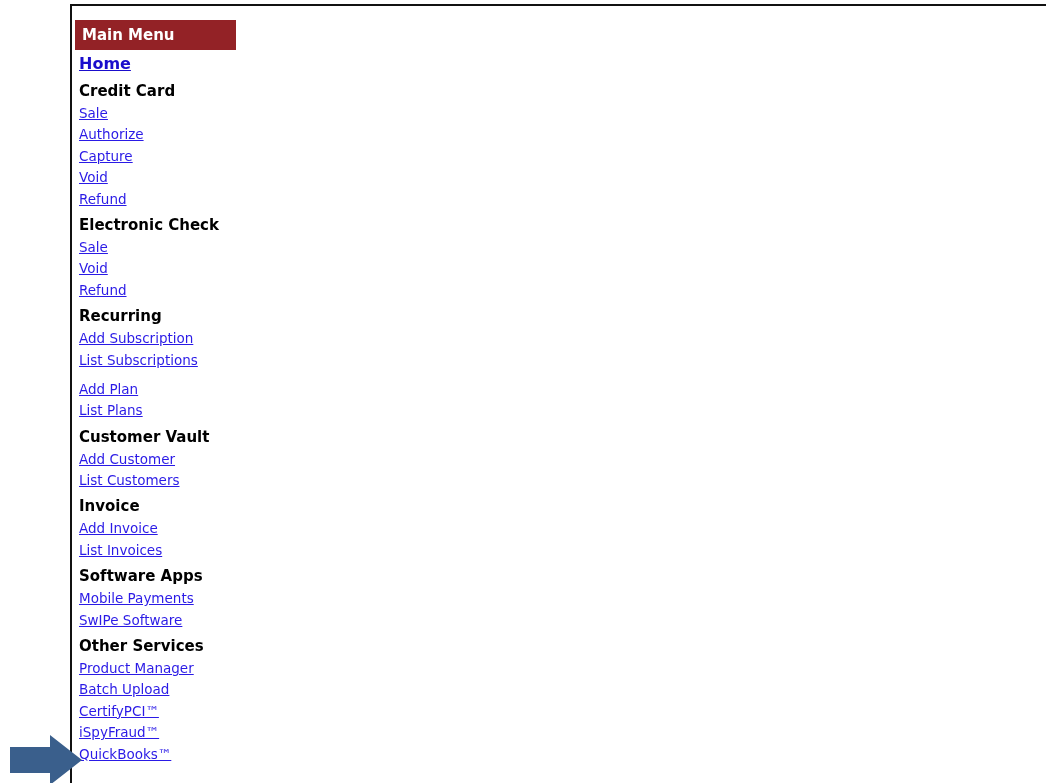 This screenshot has height=783, width=1046. I want to click on menu-link: Add Customer, so click(127, 458).